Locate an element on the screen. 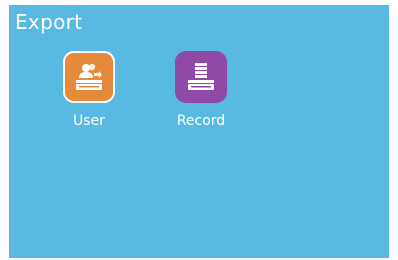  user-export-icon is located at coordinates (89, 76).